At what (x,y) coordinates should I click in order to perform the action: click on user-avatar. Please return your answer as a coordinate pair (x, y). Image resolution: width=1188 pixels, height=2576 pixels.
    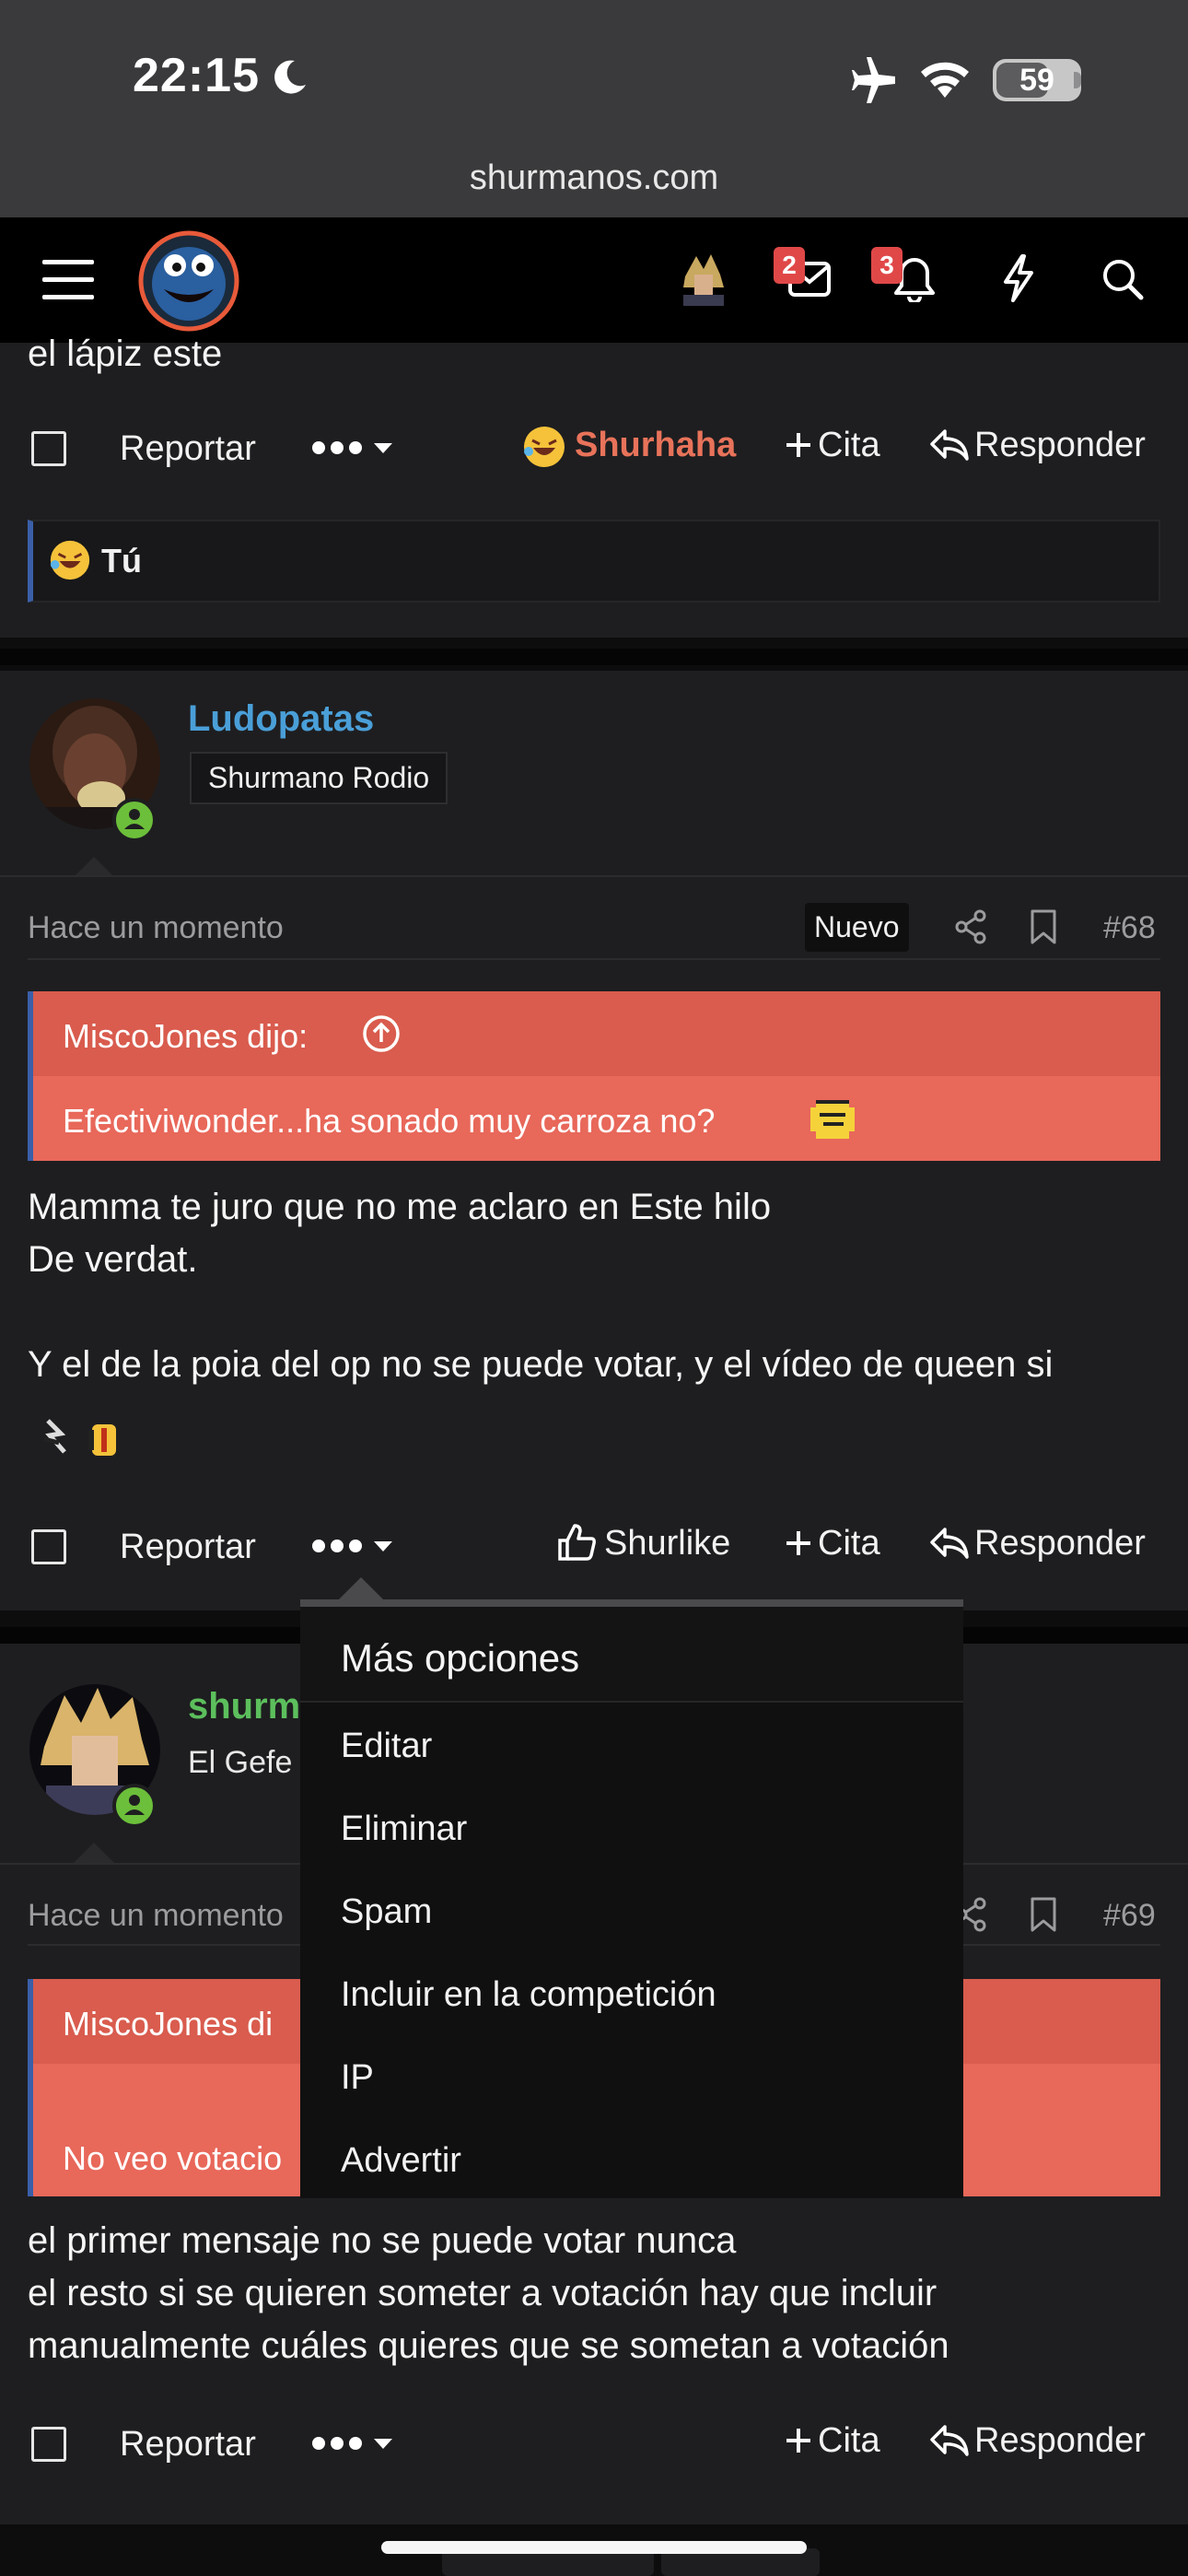
    Looking at the image, I should click on (703, 278).